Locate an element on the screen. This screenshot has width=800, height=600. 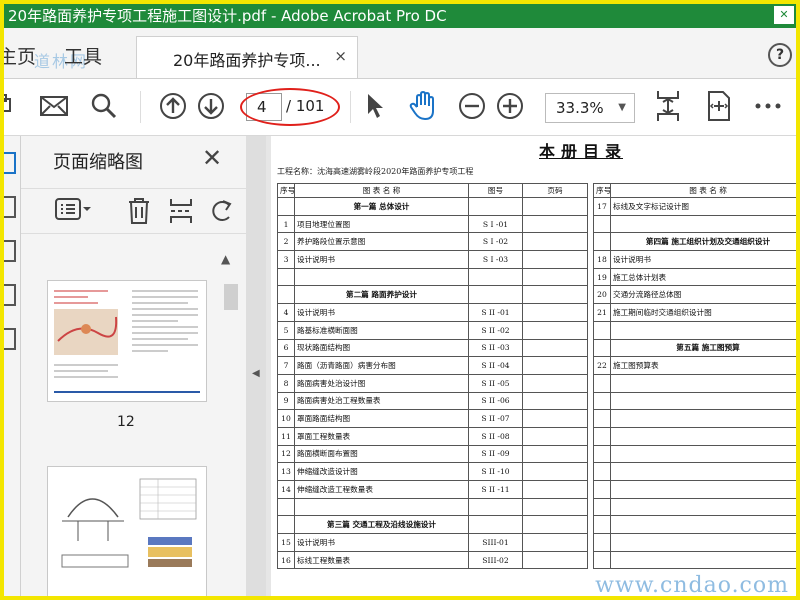
table-row: 1 项目地理位置图 S I -01 is located at coordinates (432, 224).